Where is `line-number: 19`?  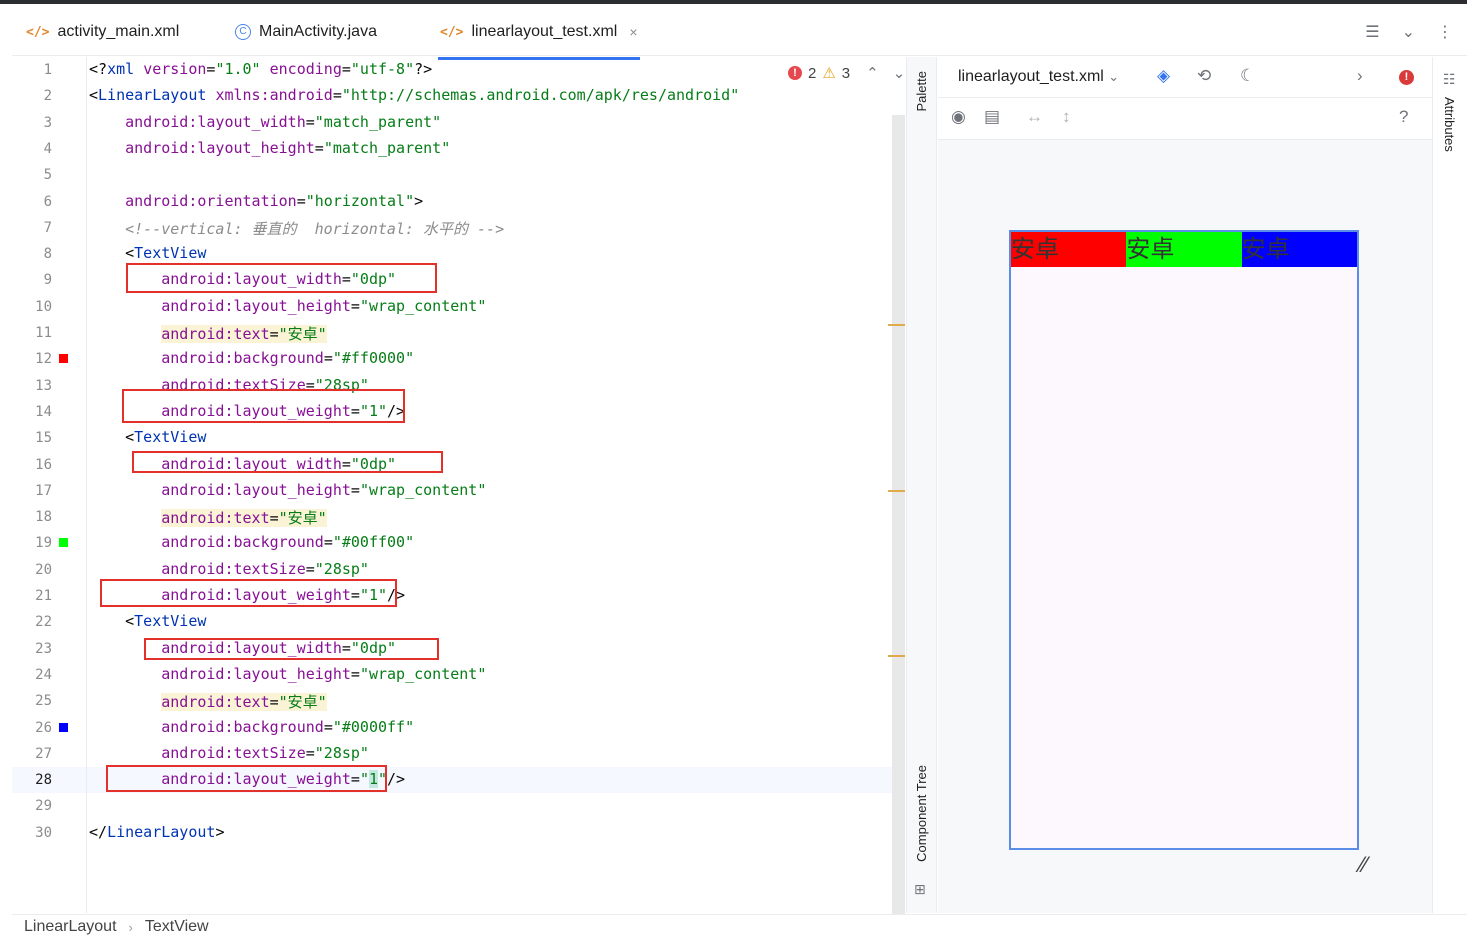 line-number: 19 is located at coordinates (32, 543).